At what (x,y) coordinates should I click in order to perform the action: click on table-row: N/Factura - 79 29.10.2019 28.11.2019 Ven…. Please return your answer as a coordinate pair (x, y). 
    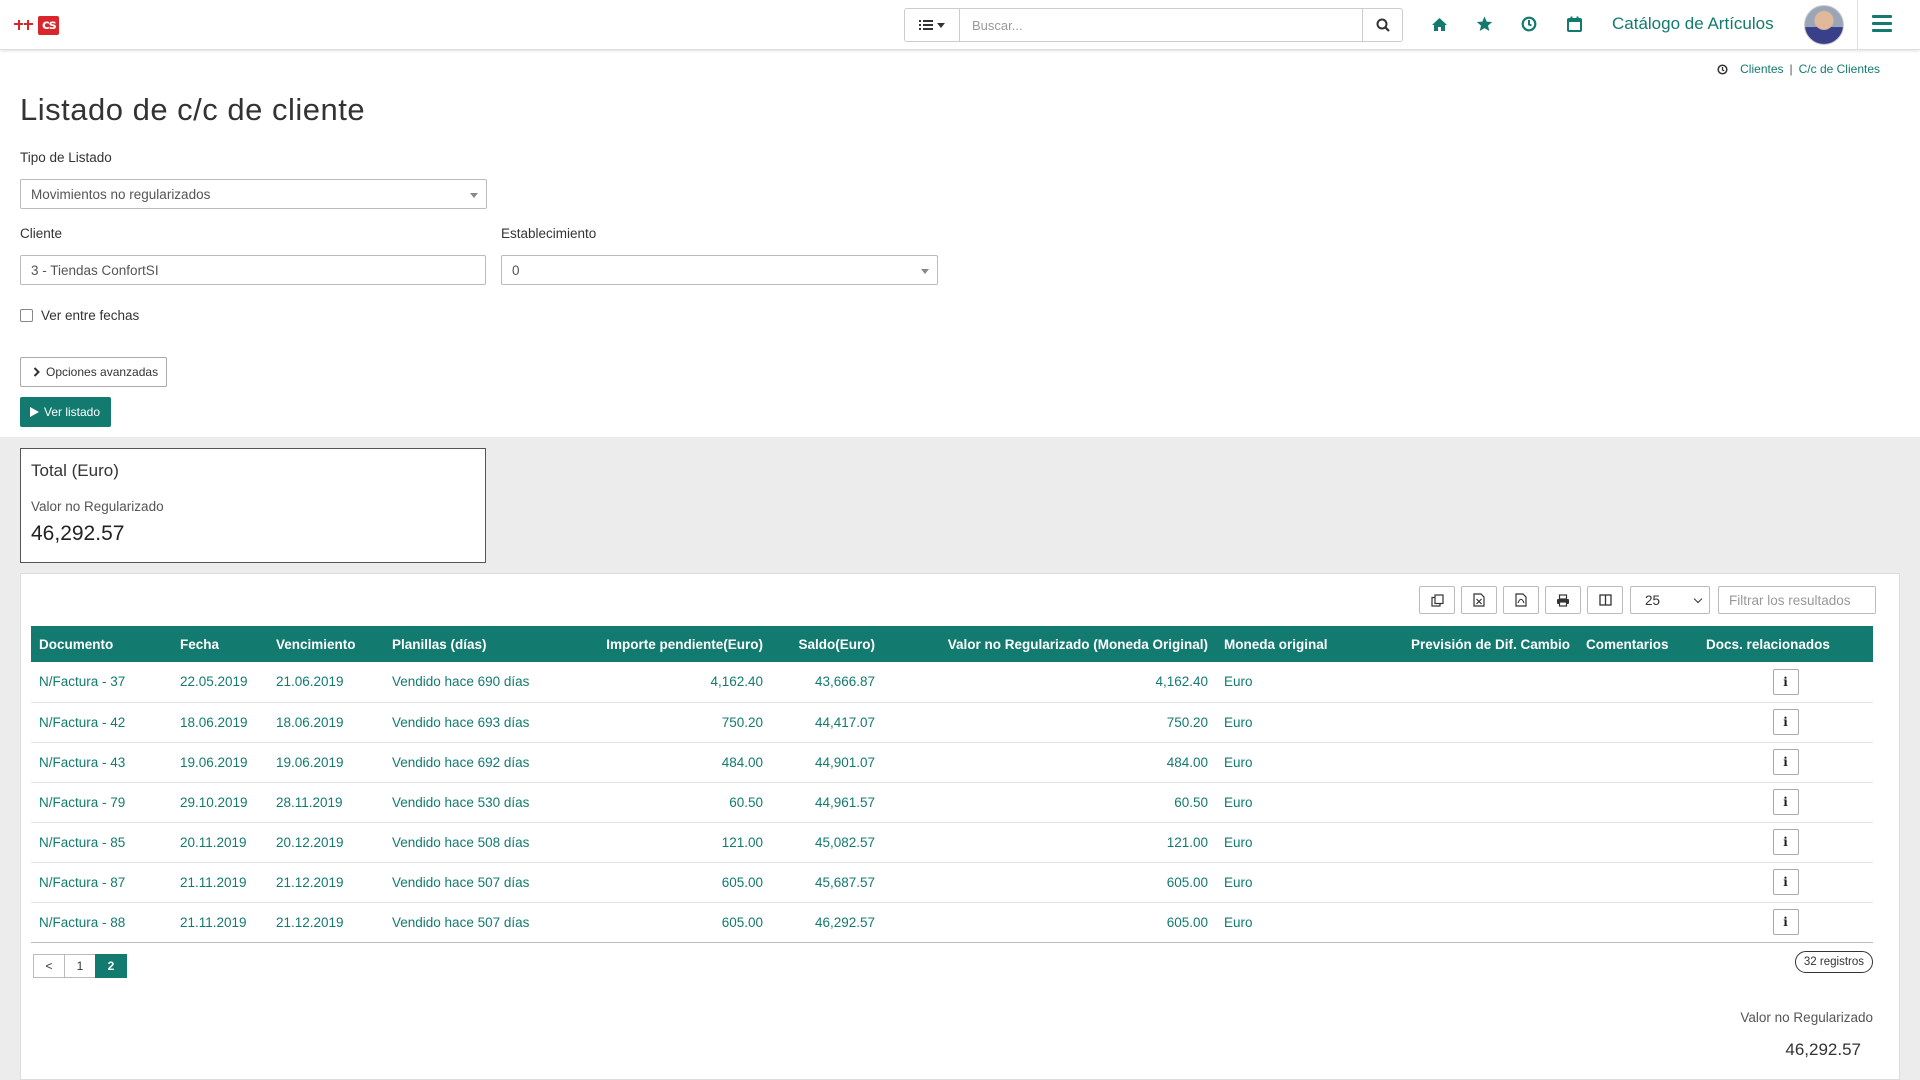
    Looking at the image, I should click on (952, 802).